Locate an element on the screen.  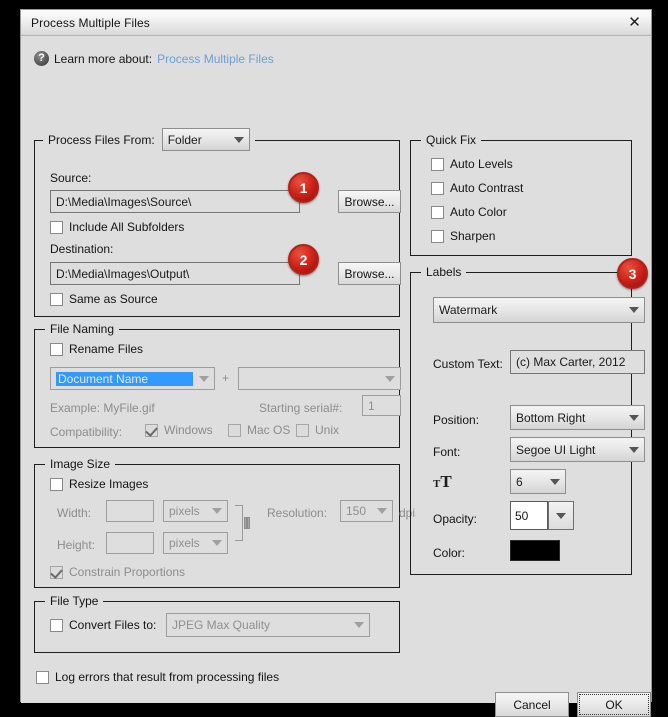
font-size-dropdown: 6 is located at coordinates (538, 481).